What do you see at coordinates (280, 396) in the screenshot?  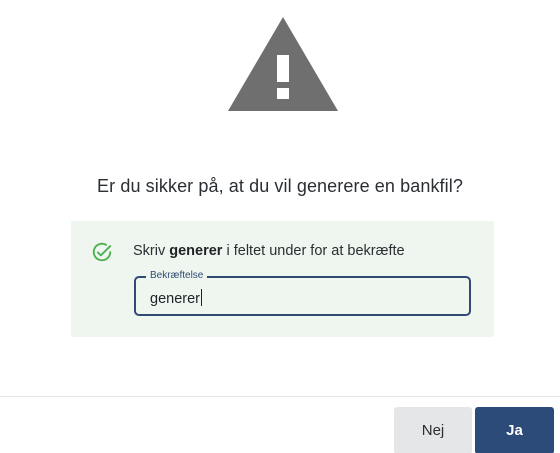 I see `footer-divider` at bounding box center [280, 396].